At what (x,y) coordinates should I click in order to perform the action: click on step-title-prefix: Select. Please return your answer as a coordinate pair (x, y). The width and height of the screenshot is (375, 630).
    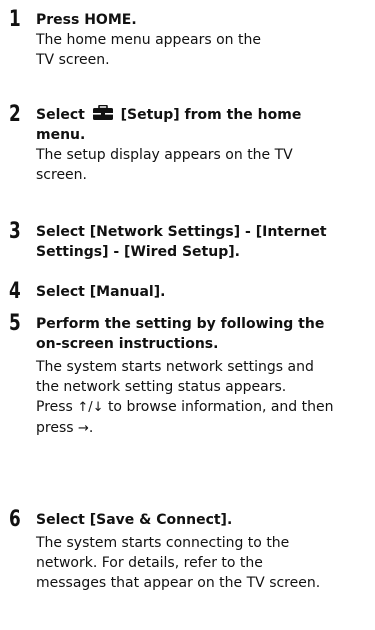
    Looking at the image, I should click on (60, 115).